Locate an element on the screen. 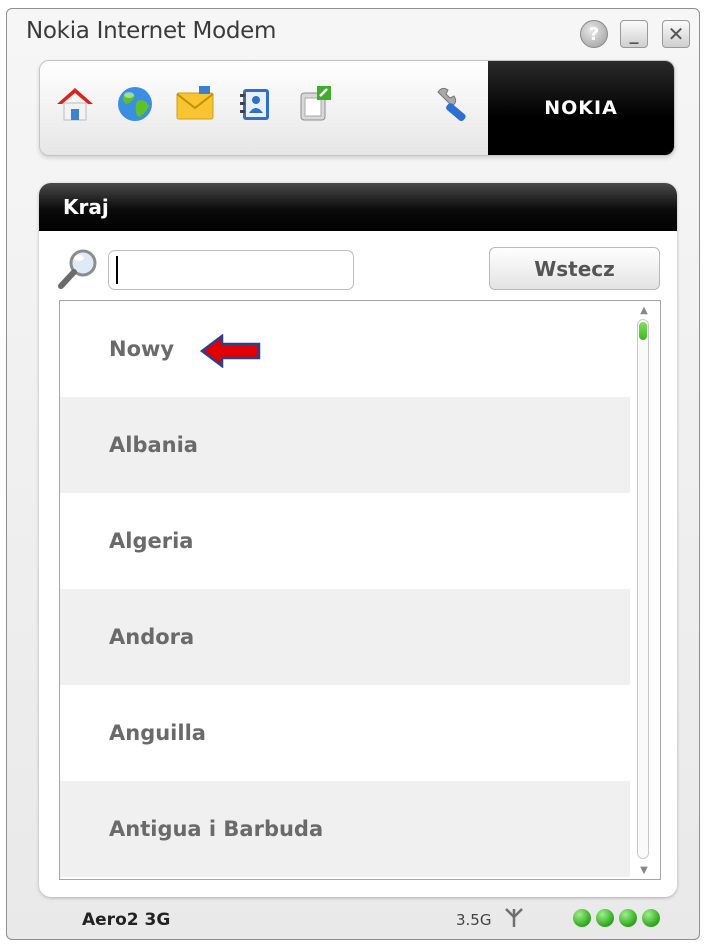  contacts-icon is located at coordinates (255, 104).